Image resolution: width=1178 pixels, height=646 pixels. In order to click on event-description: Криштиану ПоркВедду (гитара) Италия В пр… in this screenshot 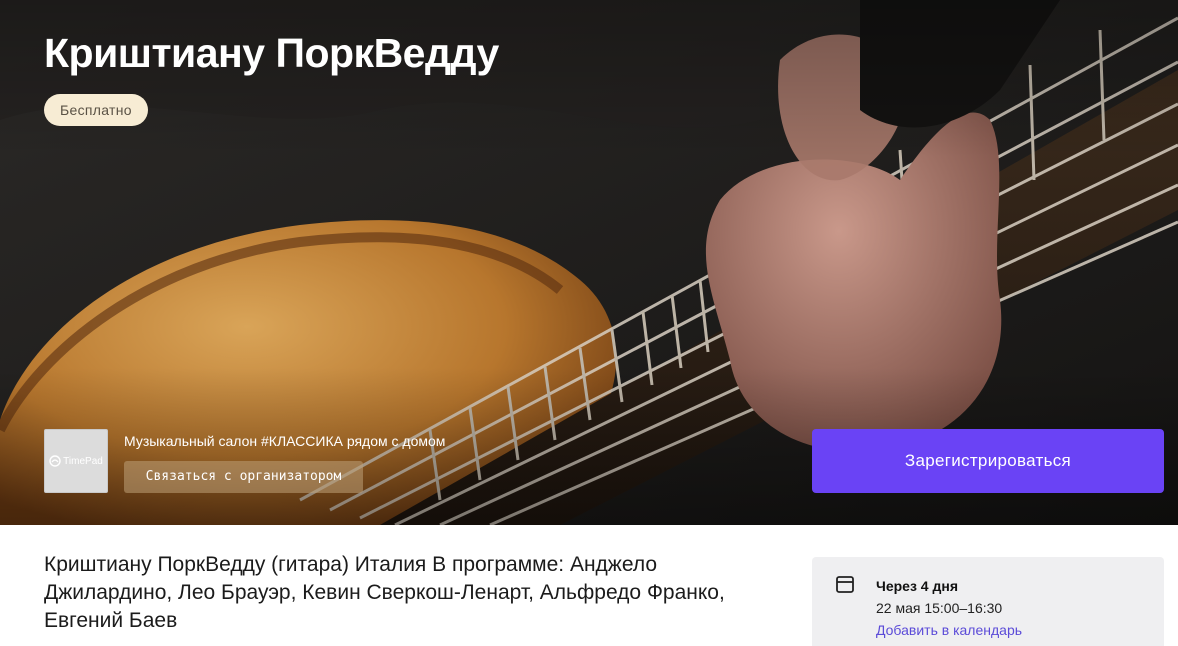, I will do `click(384, 592)`.